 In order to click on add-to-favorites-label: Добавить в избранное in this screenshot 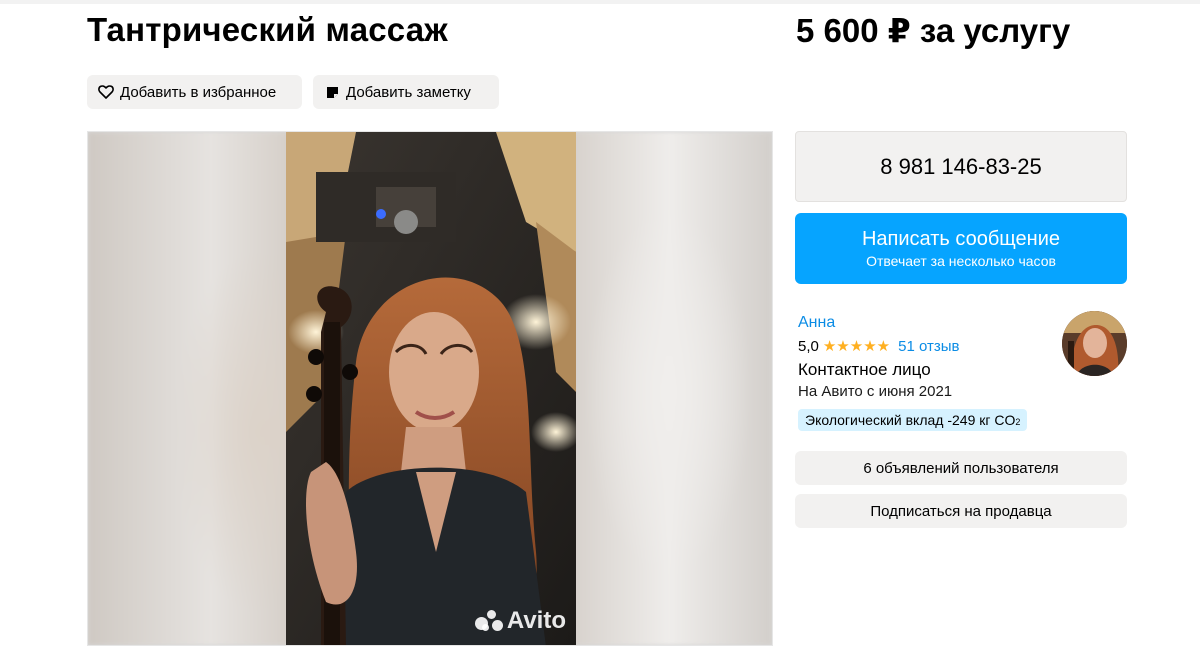, I will do `click(198, 92)`.